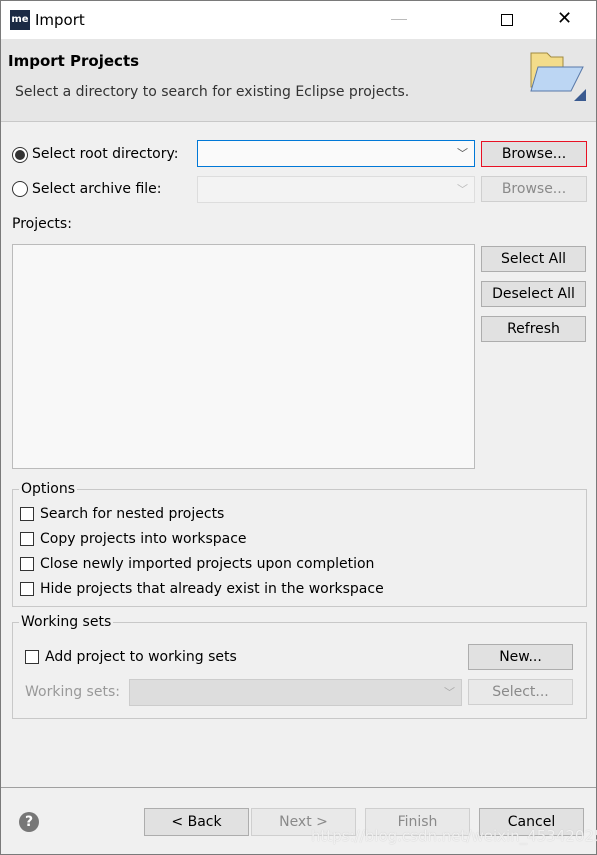 The width and height of the screenshot is (597, 855). What do you see at coordinates (143, 539) in the screenshot?
I see `copy-projects-label: Copy projects into workspace` at bounding box center [143, 539].